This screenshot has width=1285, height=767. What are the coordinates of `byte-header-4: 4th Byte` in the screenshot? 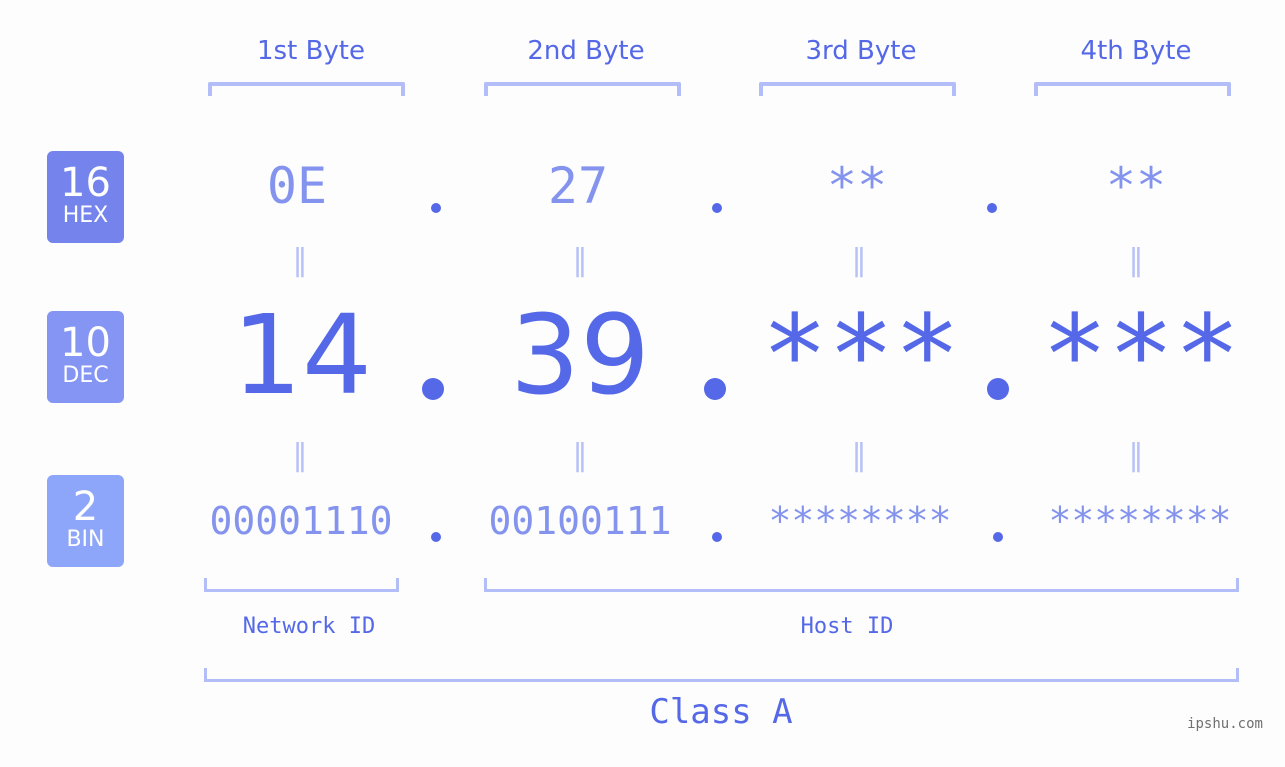 It's located at (1136, 51).